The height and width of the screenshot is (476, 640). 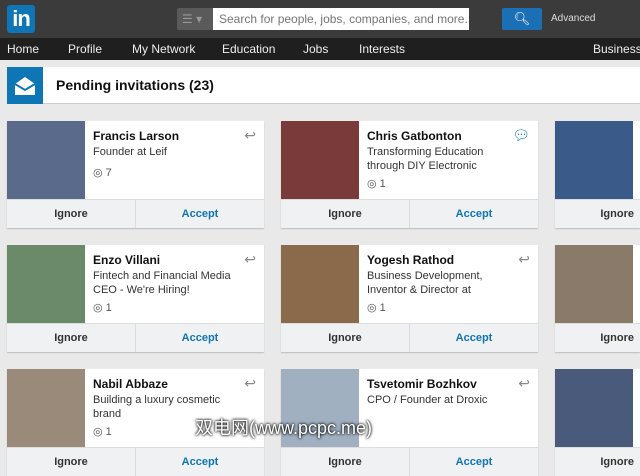 What do you see at coordinates (315, 49) in the screenshot?
I see `nav-jobs: Jobs` at bounding box center [315, 49].